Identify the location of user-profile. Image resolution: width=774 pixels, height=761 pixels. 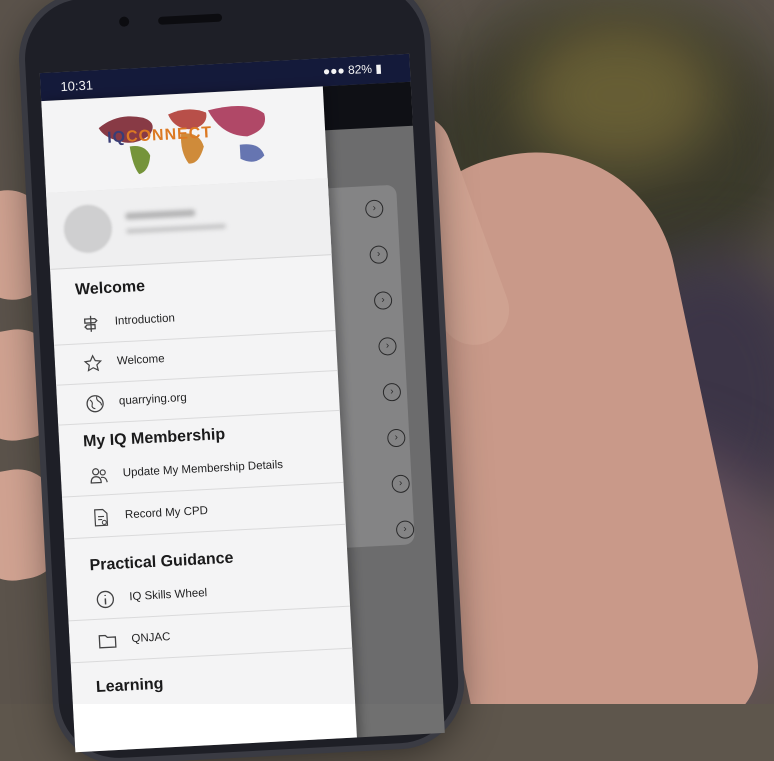
(189, 224).